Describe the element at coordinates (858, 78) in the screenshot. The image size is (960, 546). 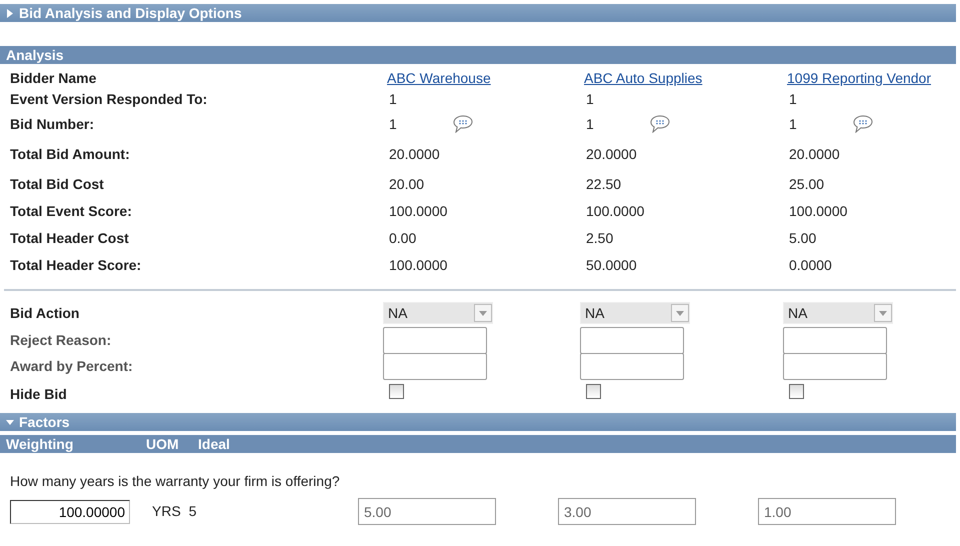
I see `bidder-link: 1099 Reporting Vendor` at that location.